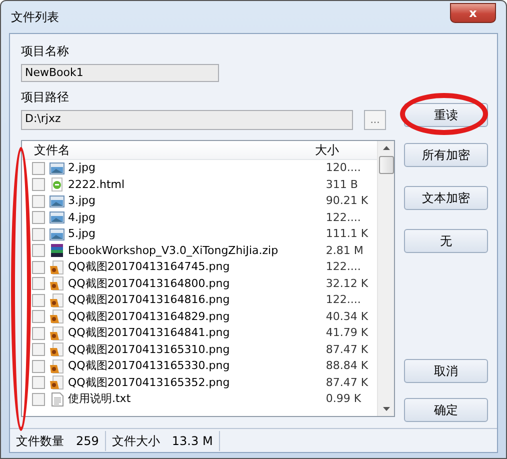 This screenshot has height=459, width=507. Describe the element at coordinates (197, 168) in the screenshot. I see `file-name: 2.jpg` at that location.